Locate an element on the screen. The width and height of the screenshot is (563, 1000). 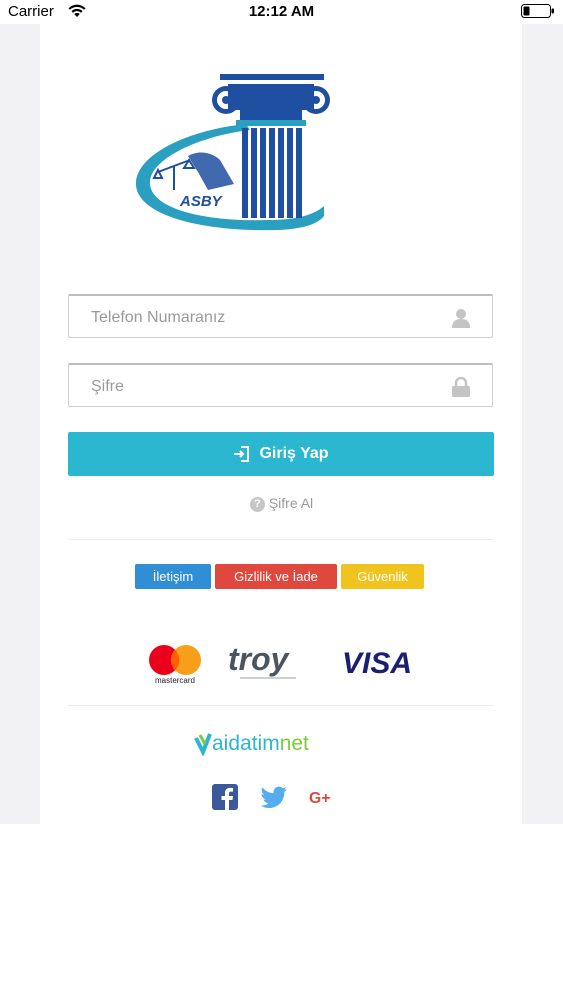
sign-in-icon is located at coordinates (242, 454).